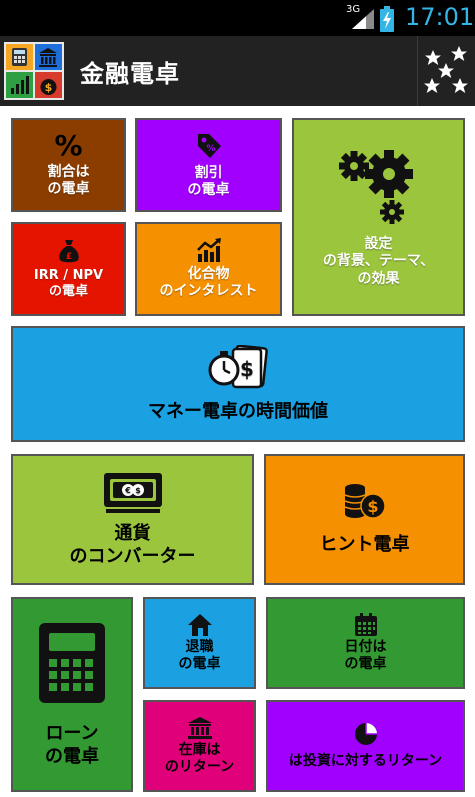  I want to click on stopwatch-money-icon: $, so click(238, 366).